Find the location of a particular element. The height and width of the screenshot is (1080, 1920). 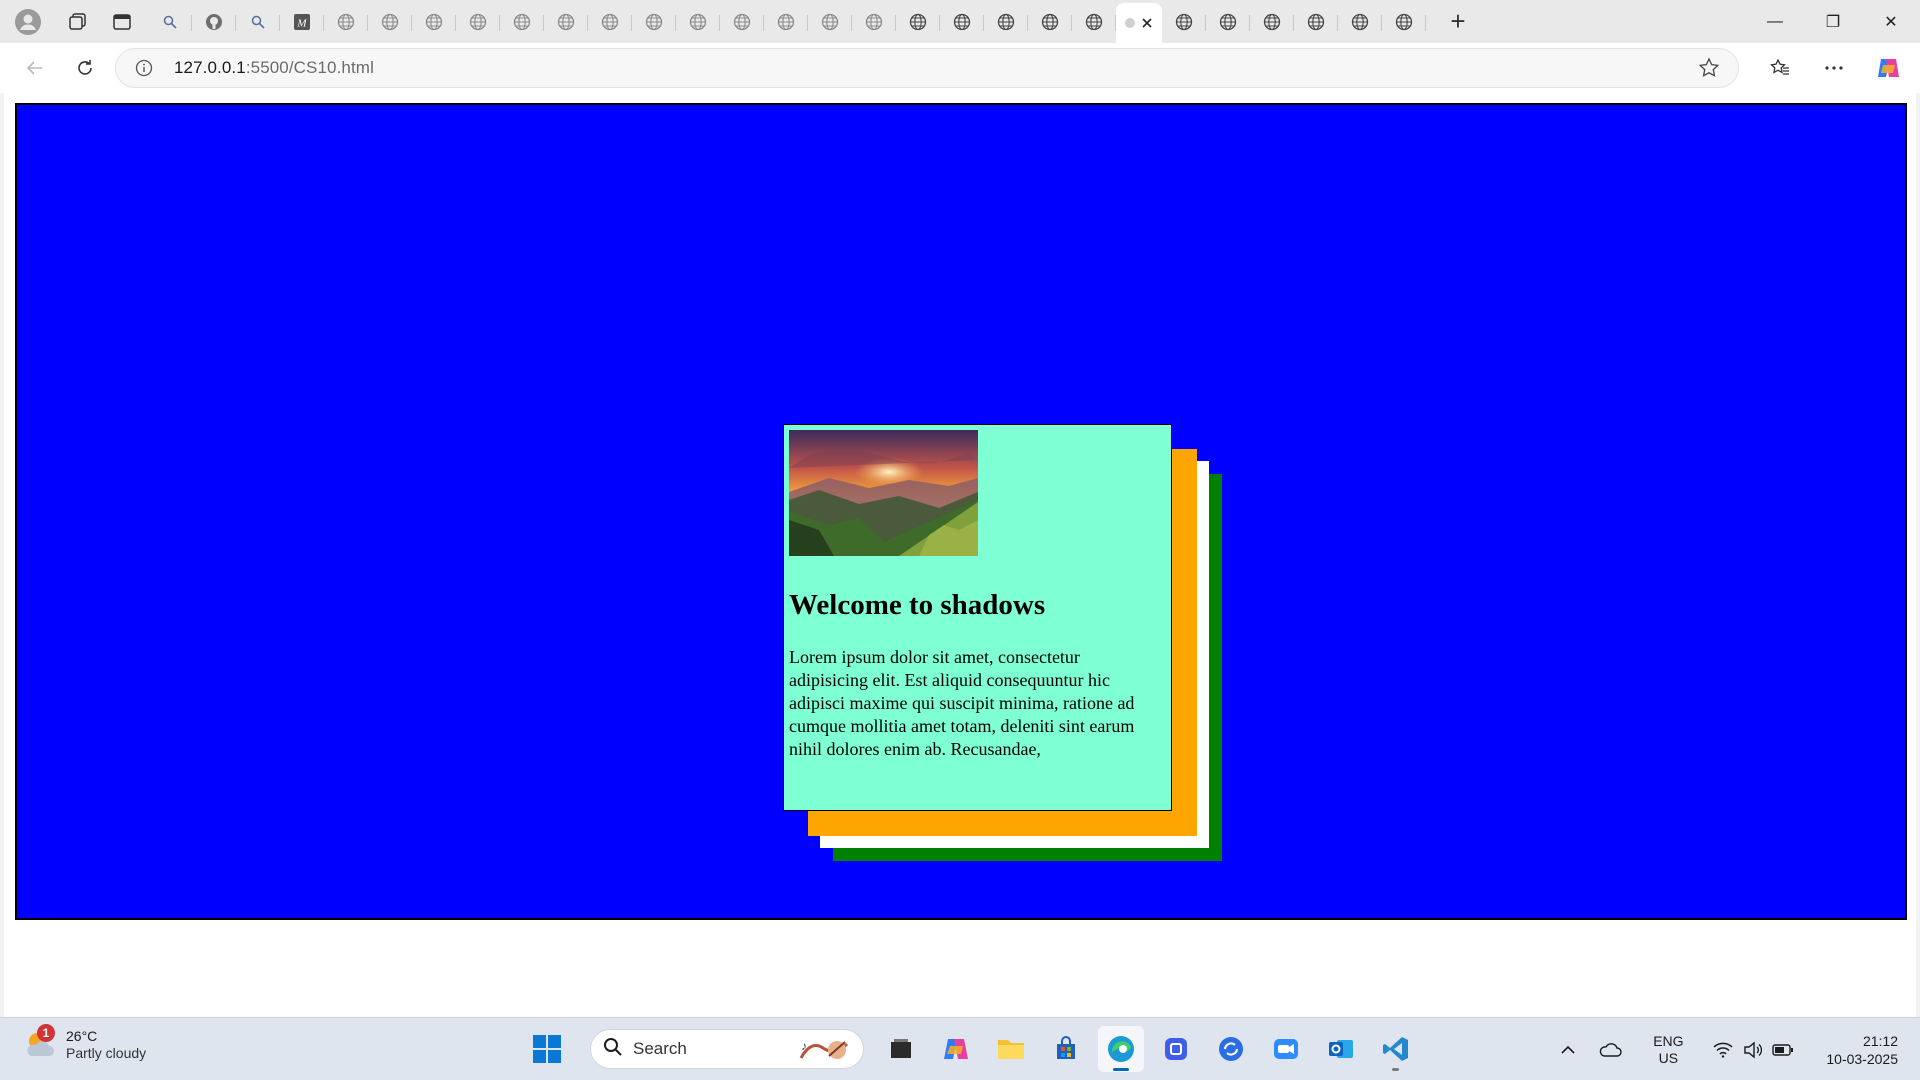

favorites-icon is located at coordinates (1780, 68).